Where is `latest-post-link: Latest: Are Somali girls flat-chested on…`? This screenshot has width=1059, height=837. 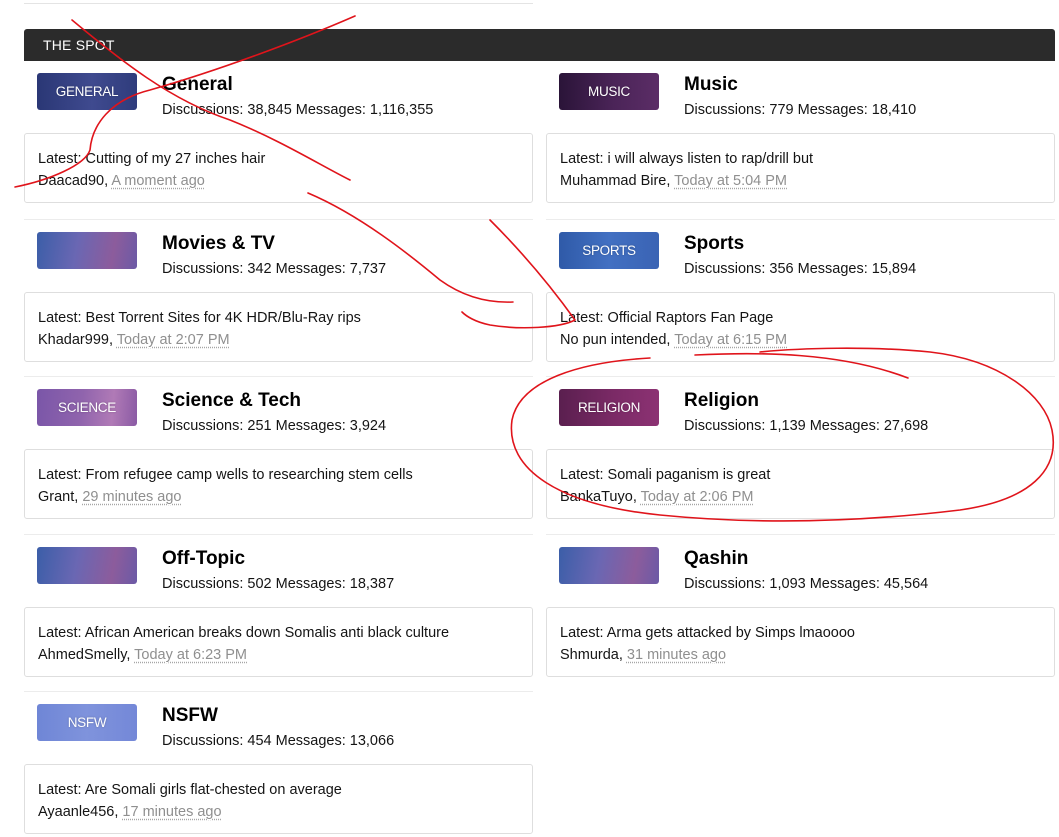 latest-post-link: Latest: Are Somali girls flat-chested on… is located at coordinates (285, 790).